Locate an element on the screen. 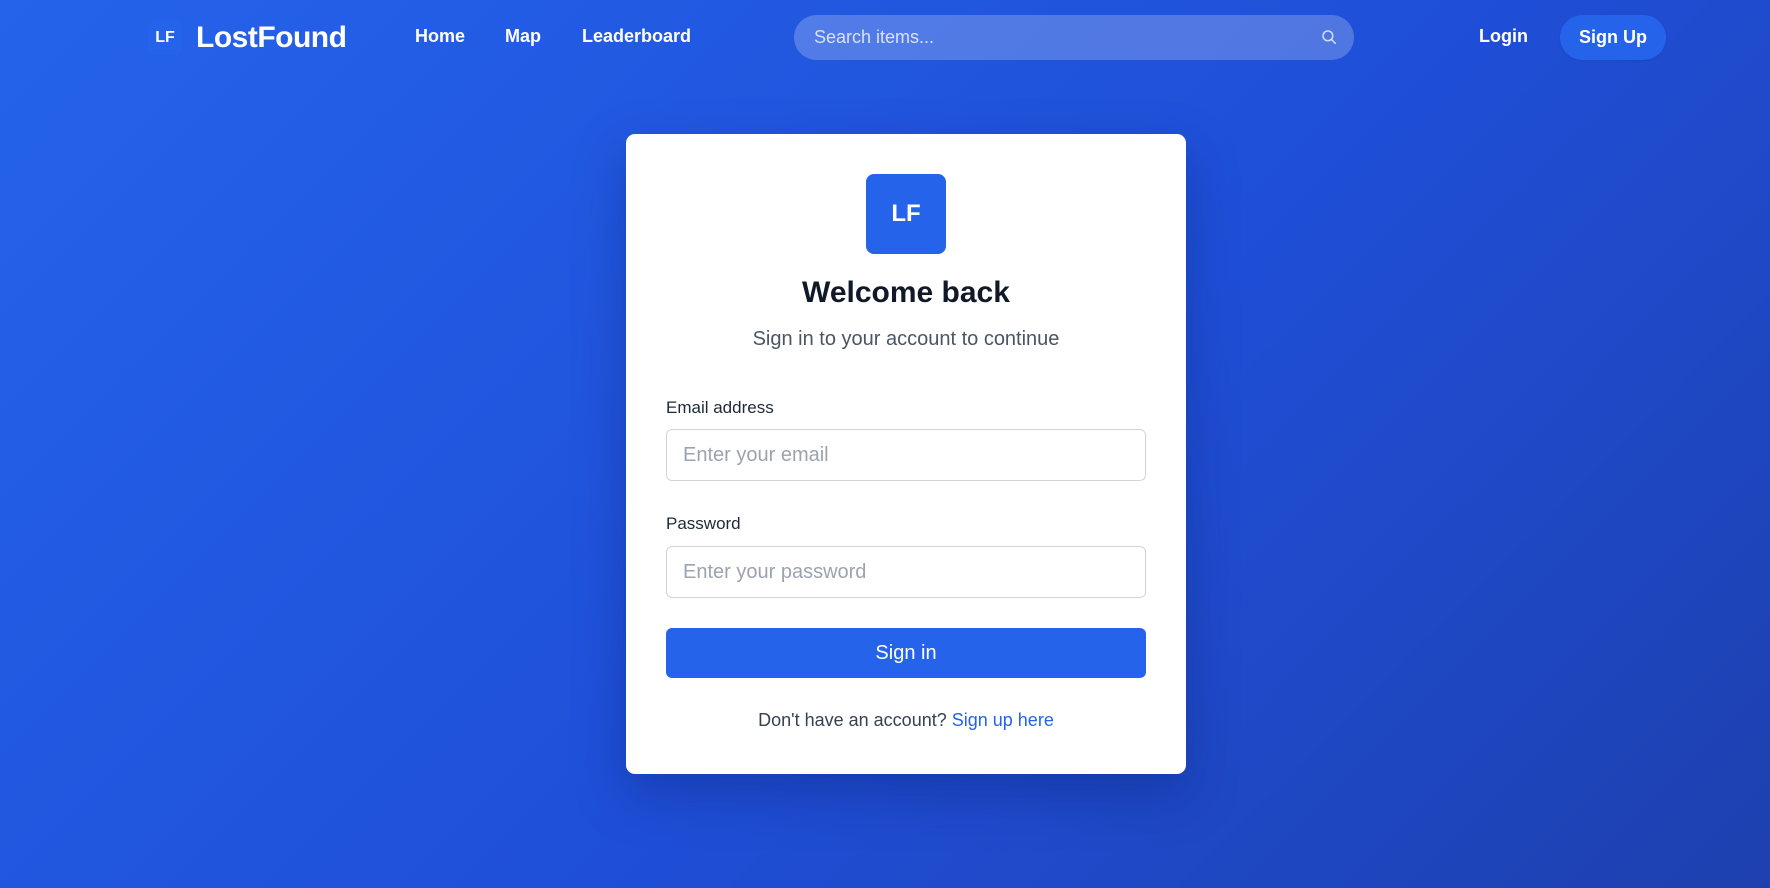  login-link: Login is located at coordinates (1503, 36).